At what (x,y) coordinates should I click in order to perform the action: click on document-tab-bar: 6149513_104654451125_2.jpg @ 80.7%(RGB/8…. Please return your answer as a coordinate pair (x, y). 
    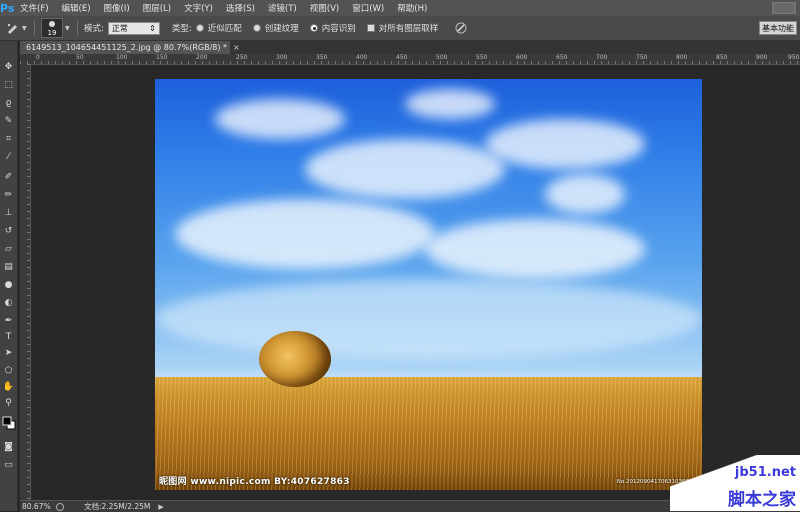
    Looking at the image, I should click on (410, 47).